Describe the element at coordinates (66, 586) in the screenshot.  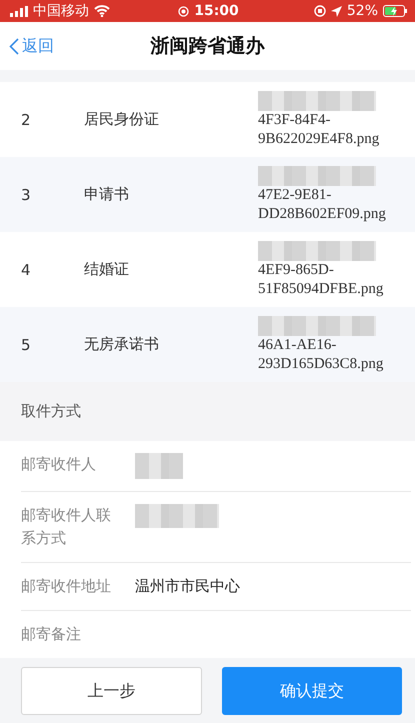
I see `field-label: 邮寄收件地址` at that location.